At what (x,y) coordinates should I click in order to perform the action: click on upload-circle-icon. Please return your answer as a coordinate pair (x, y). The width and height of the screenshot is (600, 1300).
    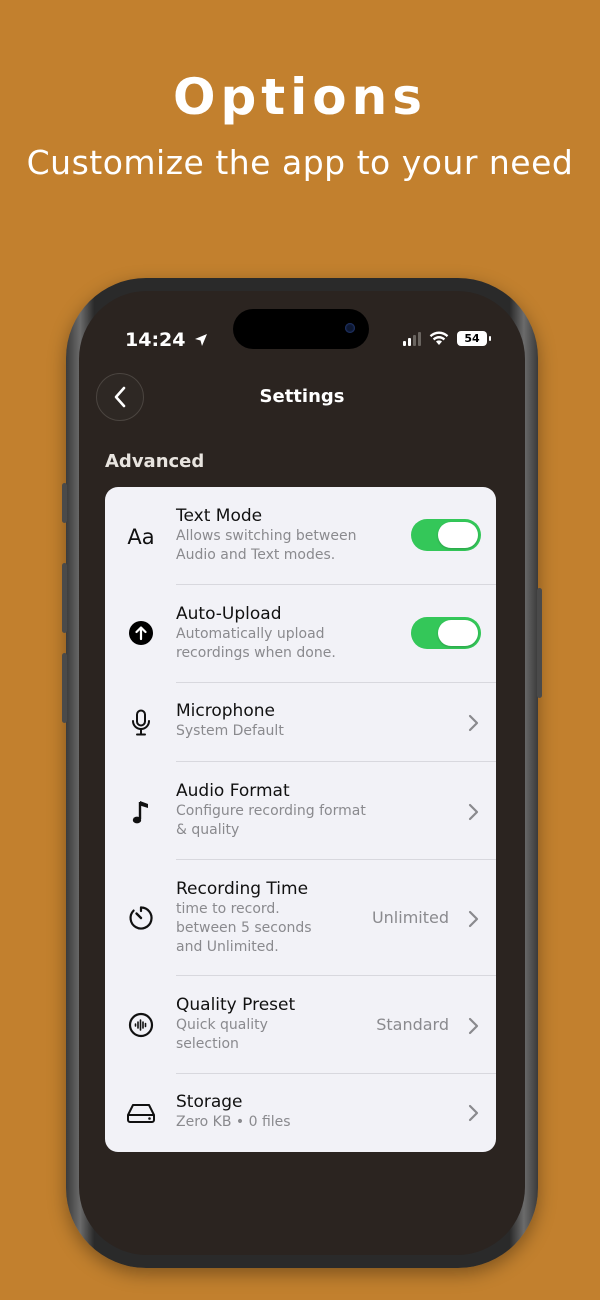
    Looking at the image, I should click on (141, 633).